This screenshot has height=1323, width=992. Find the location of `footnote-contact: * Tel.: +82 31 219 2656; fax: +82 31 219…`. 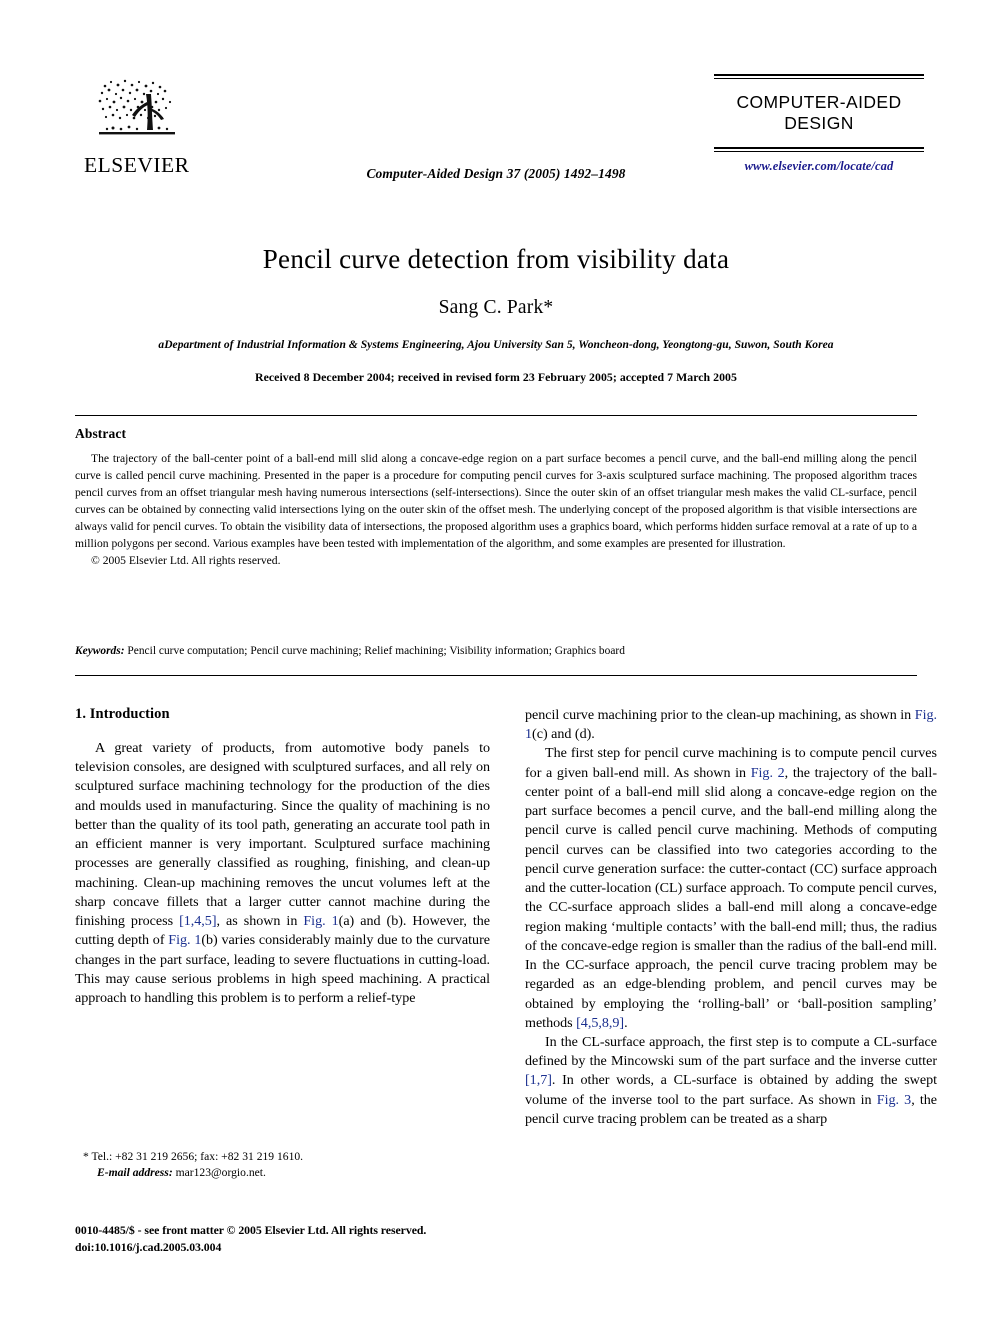

footnote-contact: * Tel.: +82 31 219 2656; fax: +82 31 219… is located at coordinates (282, 1157).